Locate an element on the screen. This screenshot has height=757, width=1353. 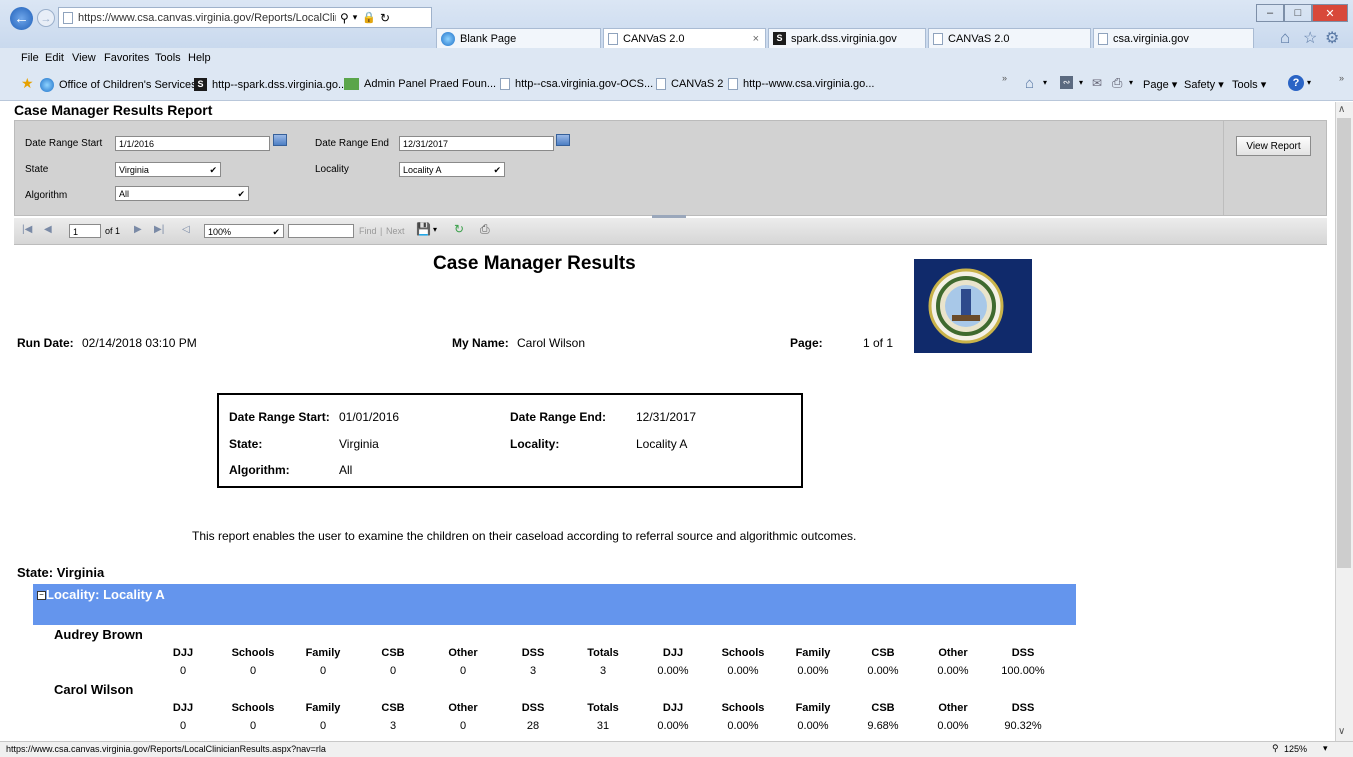
fav-label: CANVaS 2 is located at coordinates (697, 84).